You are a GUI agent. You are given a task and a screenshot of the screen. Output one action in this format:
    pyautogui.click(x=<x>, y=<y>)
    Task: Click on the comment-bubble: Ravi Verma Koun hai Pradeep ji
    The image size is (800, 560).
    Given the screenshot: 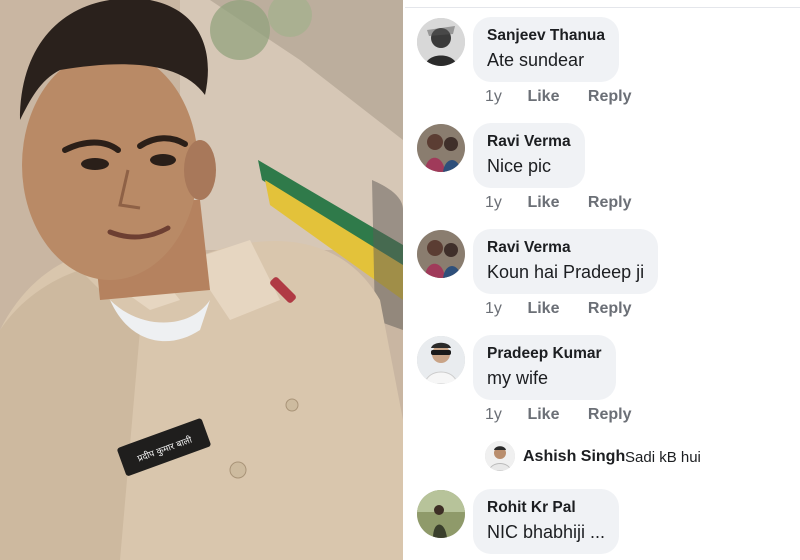 What is the action you would take?
    pyautogui.click(x=566, y=261)
    